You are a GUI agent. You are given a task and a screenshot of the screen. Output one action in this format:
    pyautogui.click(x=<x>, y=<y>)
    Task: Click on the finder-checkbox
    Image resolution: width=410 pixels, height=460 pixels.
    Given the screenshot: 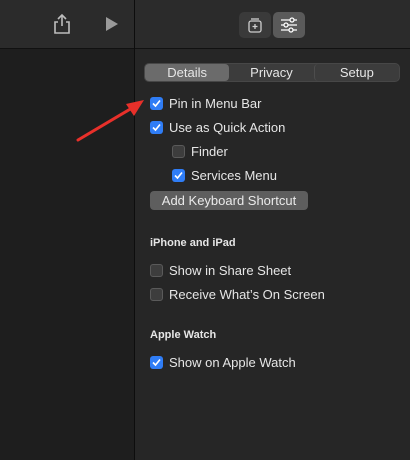 What is the action you would take?
    pyautogui.click(x=178, y=151)
    